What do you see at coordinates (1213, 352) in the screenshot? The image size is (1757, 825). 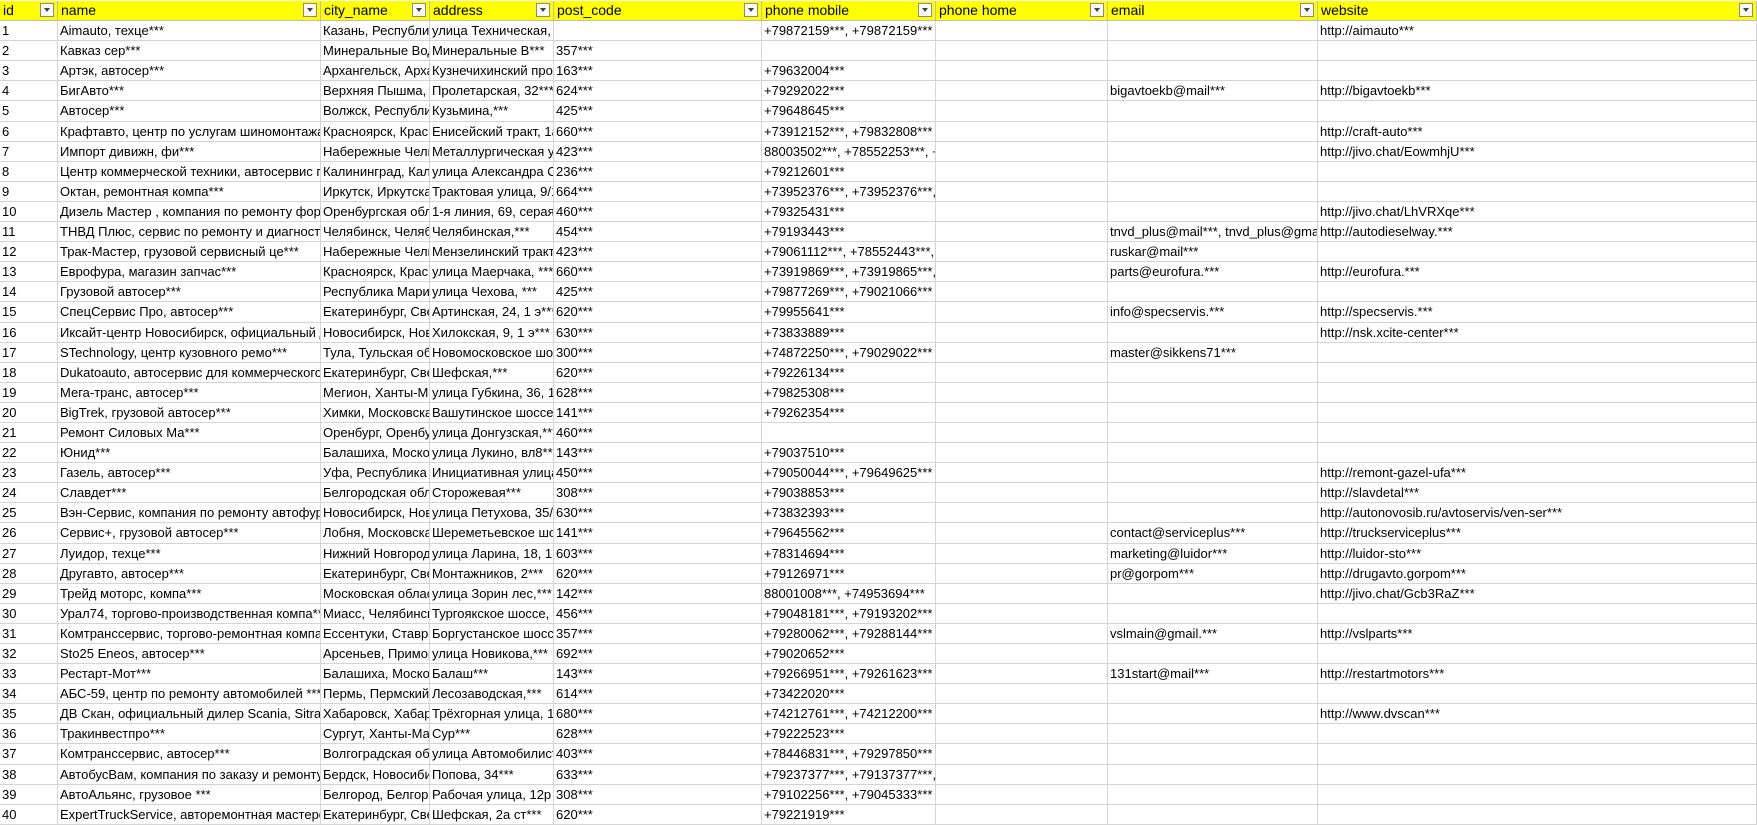 I see `cell-email: master@sikkens71***` at bounding box center [1213, 352].